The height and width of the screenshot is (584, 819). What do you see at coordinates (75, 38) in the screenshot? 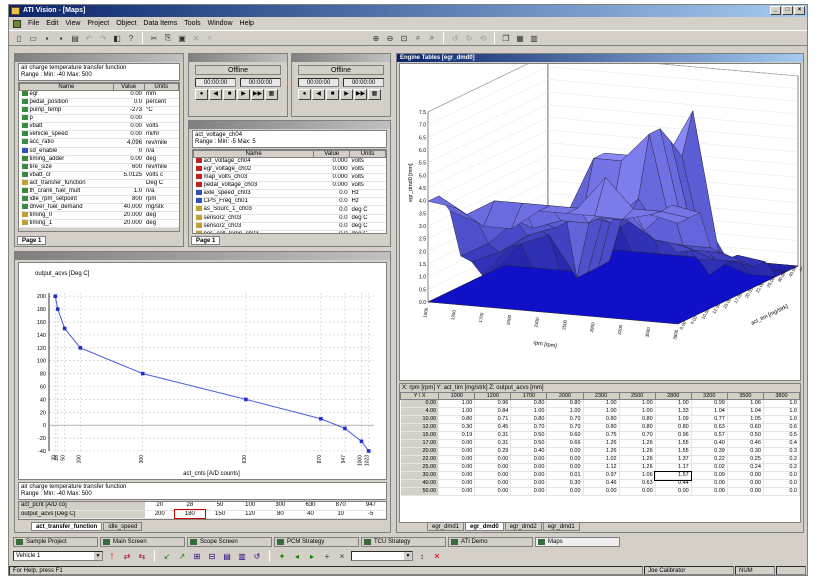
I see `print-icon: ▤` at bounding box center [75, 38].